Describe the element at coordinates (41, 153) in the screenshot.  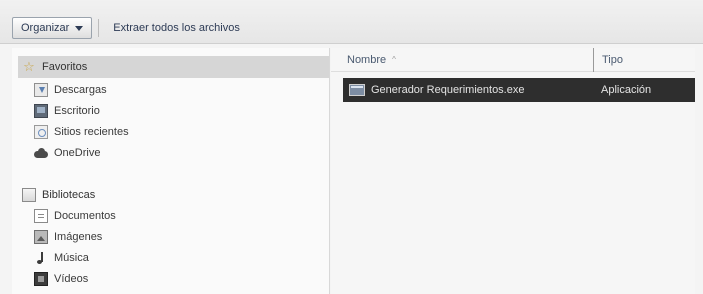
I see `onedrive-icon` at that location.